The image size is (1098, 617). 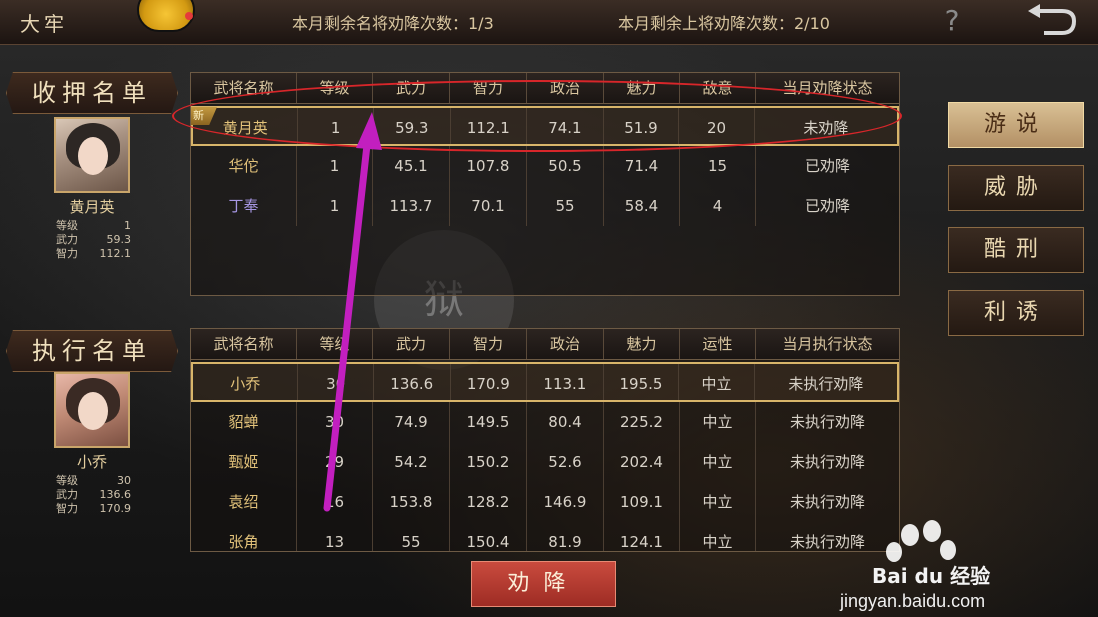 I want to click on persuade-surrender-button: 劝降, so click(x=543, y=584).